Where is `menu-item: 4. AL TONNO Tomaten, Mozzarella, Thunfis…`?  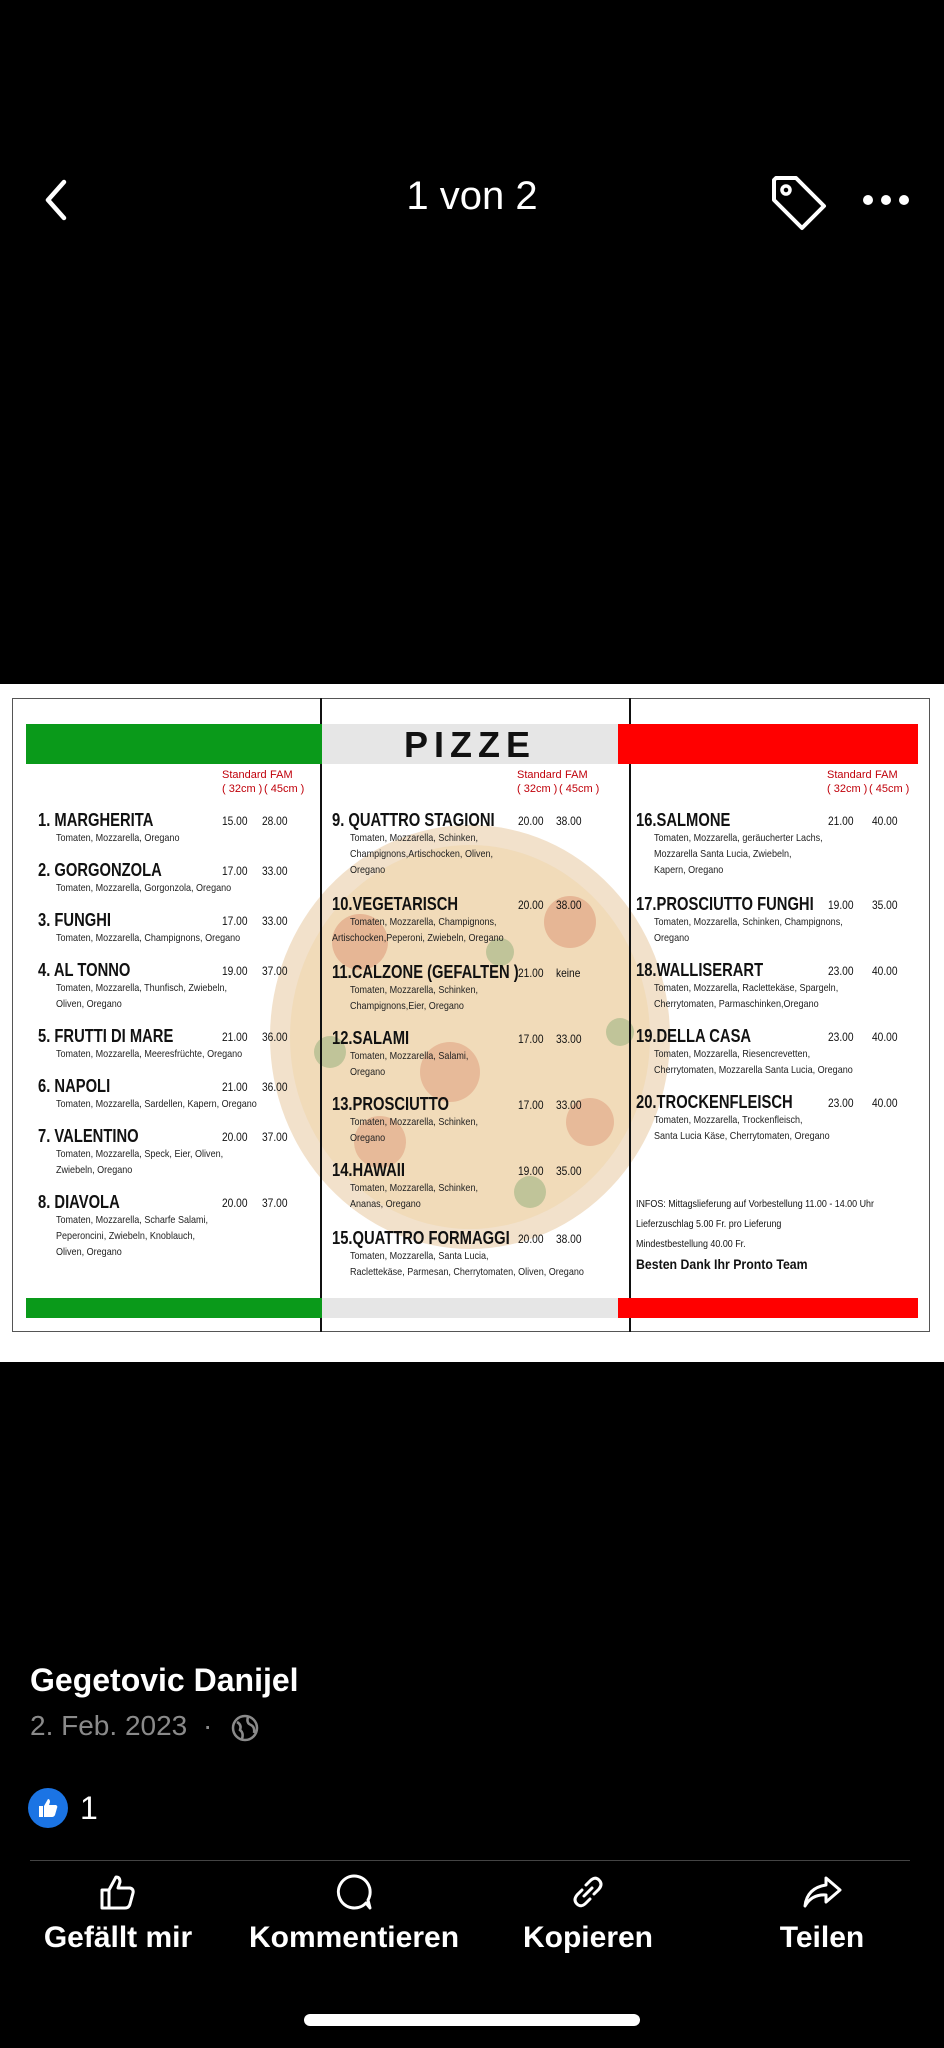 menu-item: 4. AL TONNO Tomaten, Mozzarella, Thunfis… is located at coordinates (163, 985).